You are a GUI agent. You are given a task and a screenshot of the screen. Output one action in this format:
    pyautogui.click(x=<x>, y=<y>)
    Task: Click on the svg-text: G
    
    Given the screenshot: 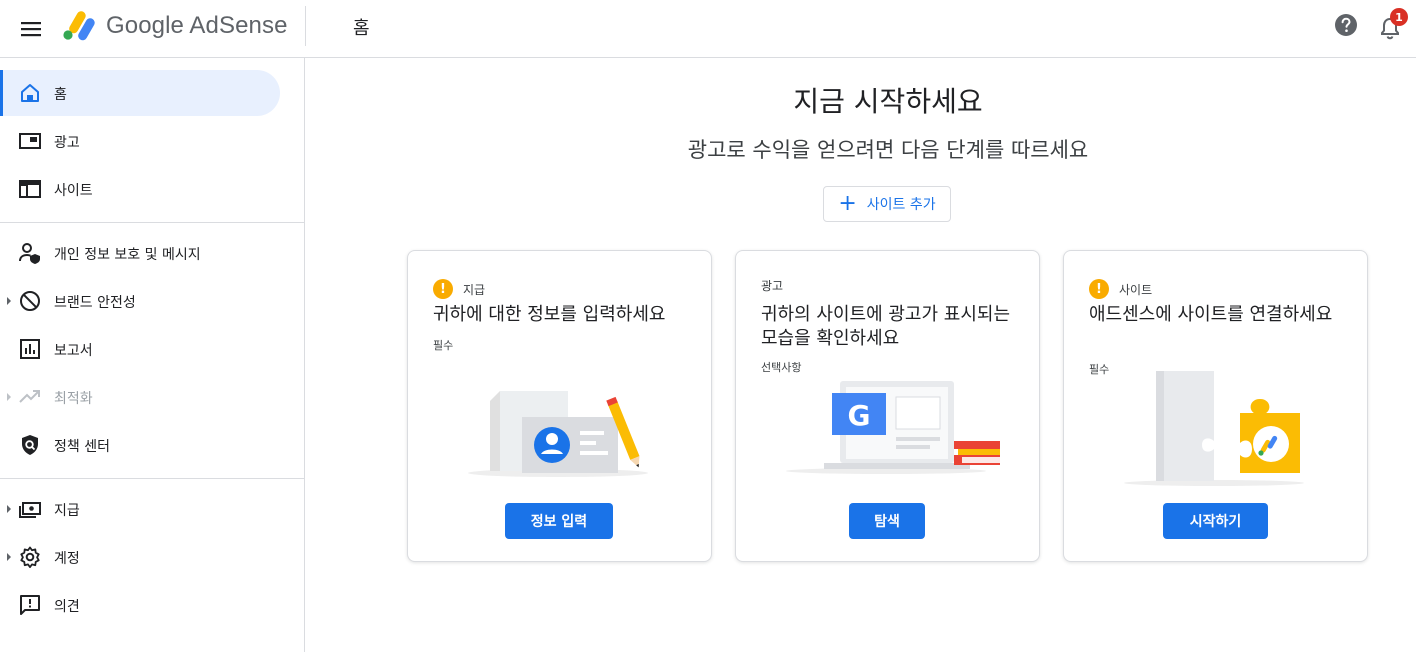 What is the action you would take?
    pyautogui.click(x=859, y=415)
    